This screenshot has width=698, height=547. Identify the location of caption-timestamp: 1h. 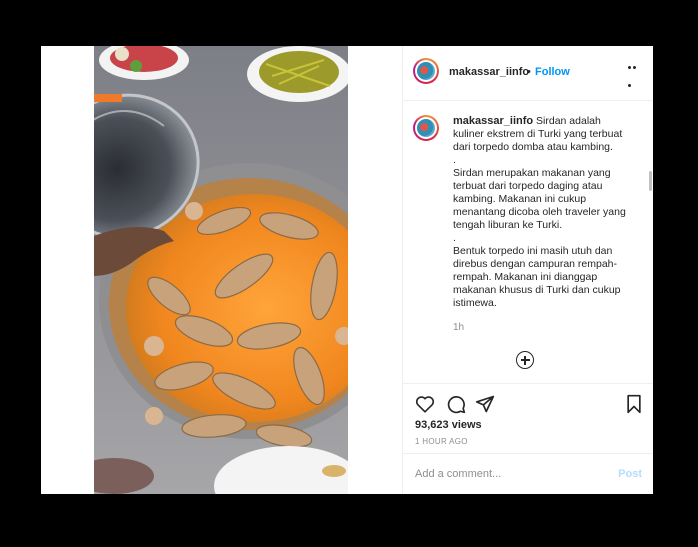
(458, 327).